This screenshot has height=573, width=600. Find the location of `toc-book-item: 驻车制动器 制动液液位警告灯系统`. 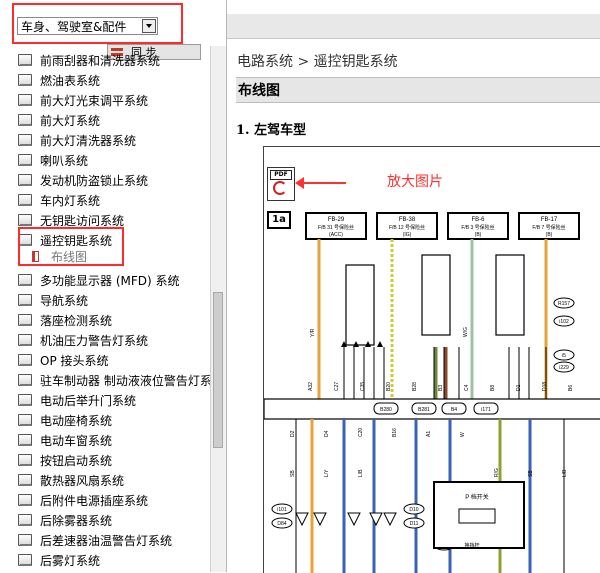

toc-book-item: 驻车制动器 制动液液位警告灯系统 is located at coordinates (121, 380).